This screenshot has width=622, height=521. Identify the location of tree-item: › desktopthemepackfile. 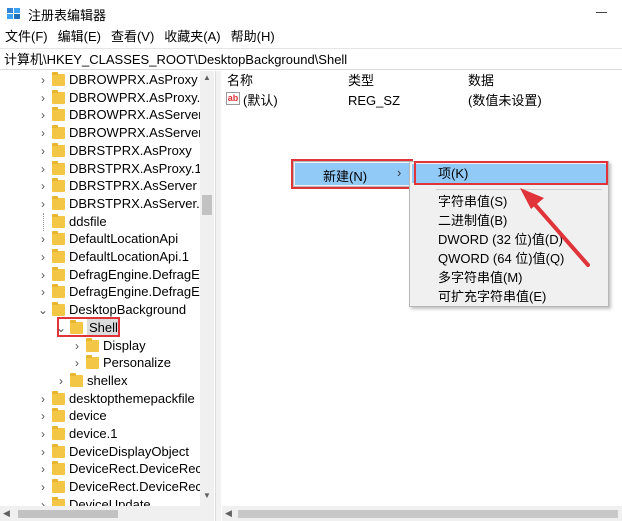
(100, 399).